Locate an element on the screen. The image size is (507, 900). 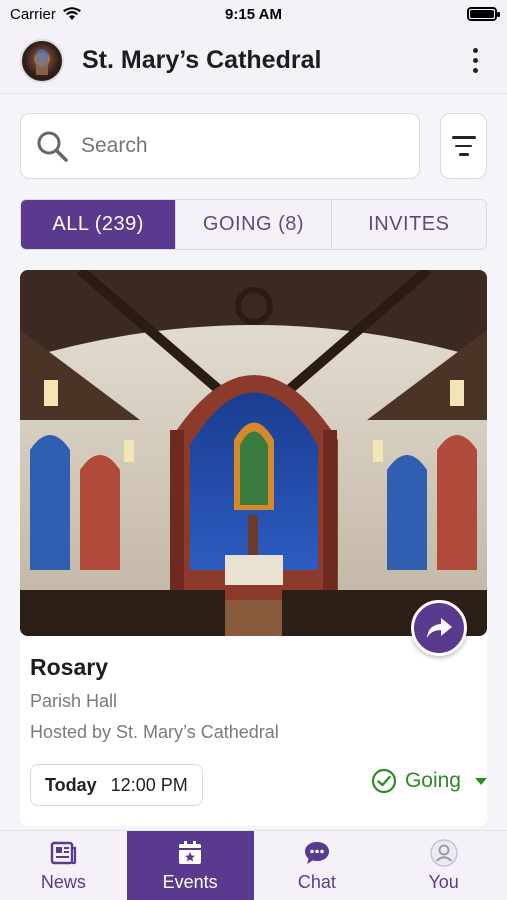
status-left: Carrier is located at coordinates (46, 14).